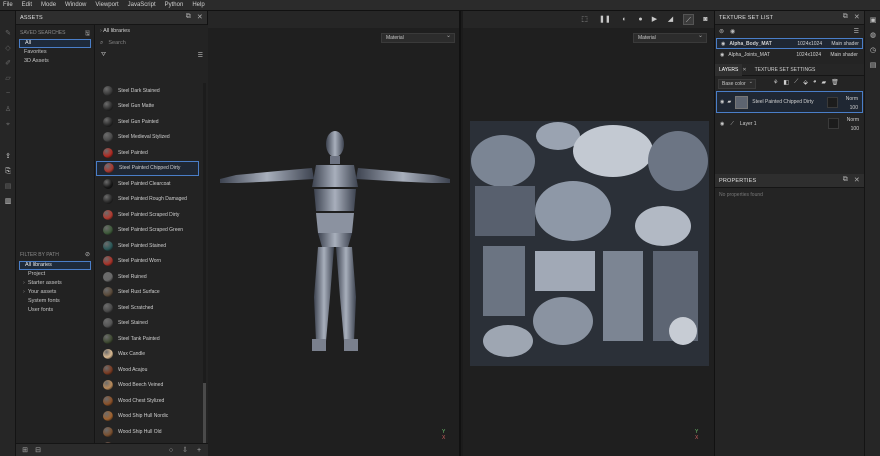  Describe the element at coordinates (25, 450) in the screenshot. I see `grid-view-icon: ⊞` at that location.